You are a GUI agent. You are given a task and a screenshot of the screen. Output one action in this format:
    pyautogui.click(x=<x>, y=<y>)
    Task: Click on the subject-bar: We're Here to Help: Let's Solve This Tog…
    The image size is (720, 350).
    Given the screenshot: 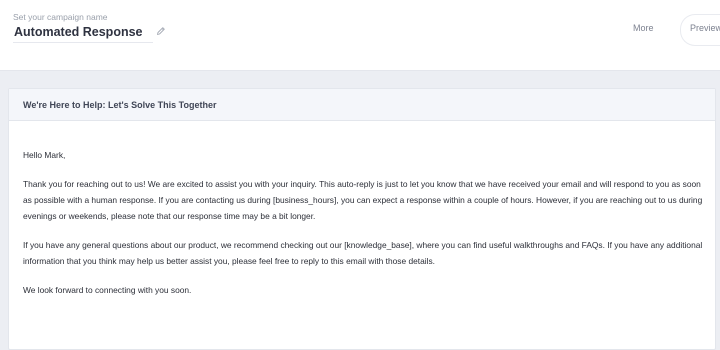 What is the action you would take?
    pyautogui.click(x=362, y=105)
    